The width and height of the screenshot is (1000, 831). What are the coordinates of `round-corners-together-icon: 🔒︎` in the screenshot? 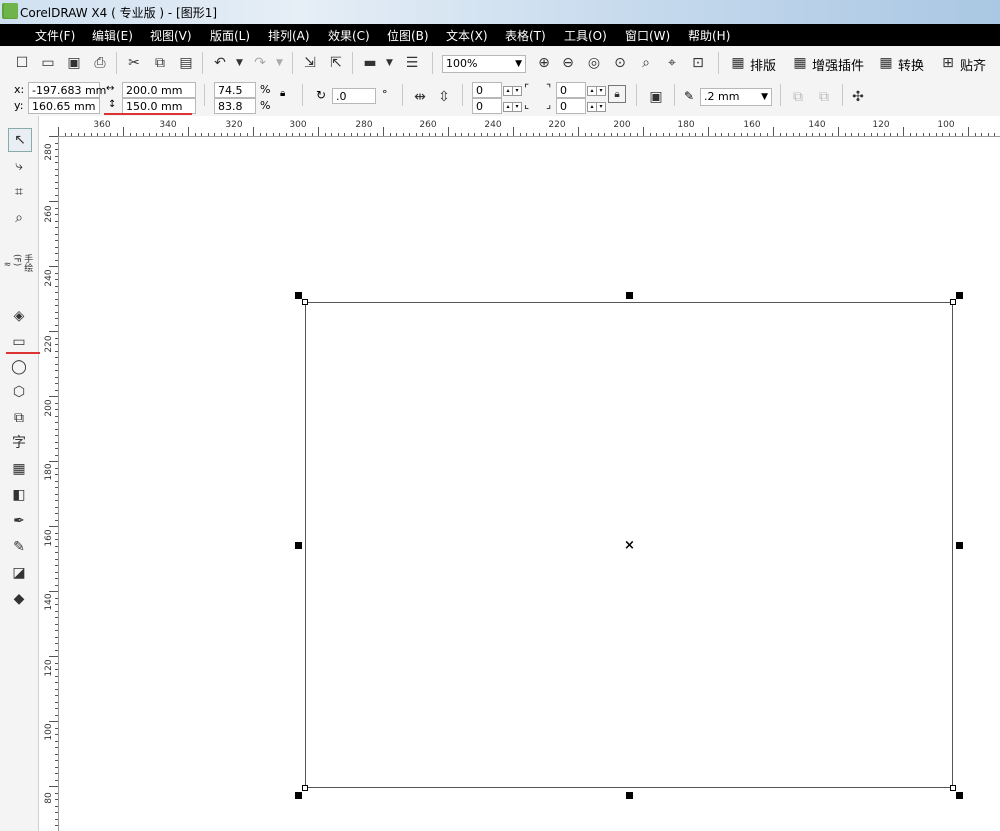 It's located at (617, 94).